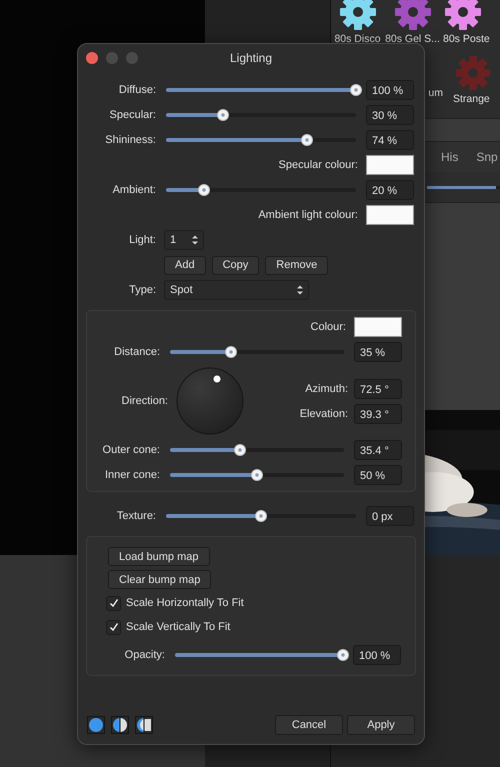  What do you see at coordinates (307, 215) in the screenshot?
I see `field-label: Ambient light colour:` at bounding box center [307, 215].